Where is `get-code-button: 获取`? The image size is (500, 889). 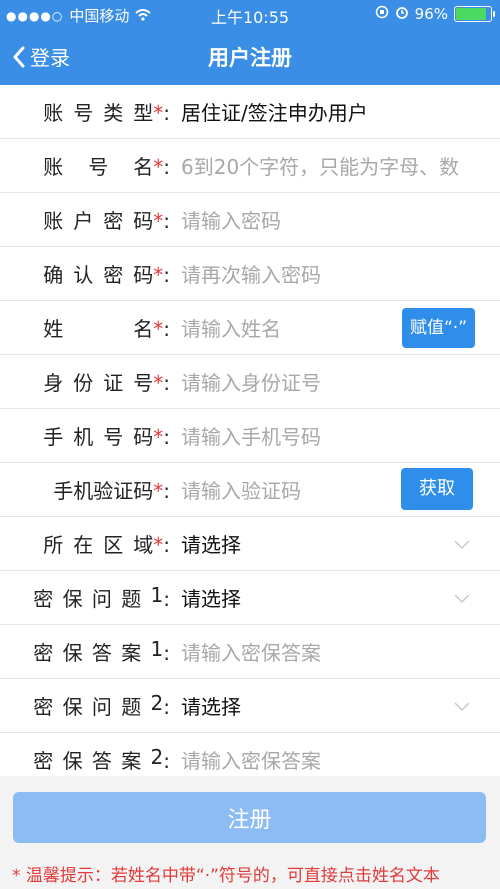
get-code-button: 获取 is located at coordinates (437, 489).